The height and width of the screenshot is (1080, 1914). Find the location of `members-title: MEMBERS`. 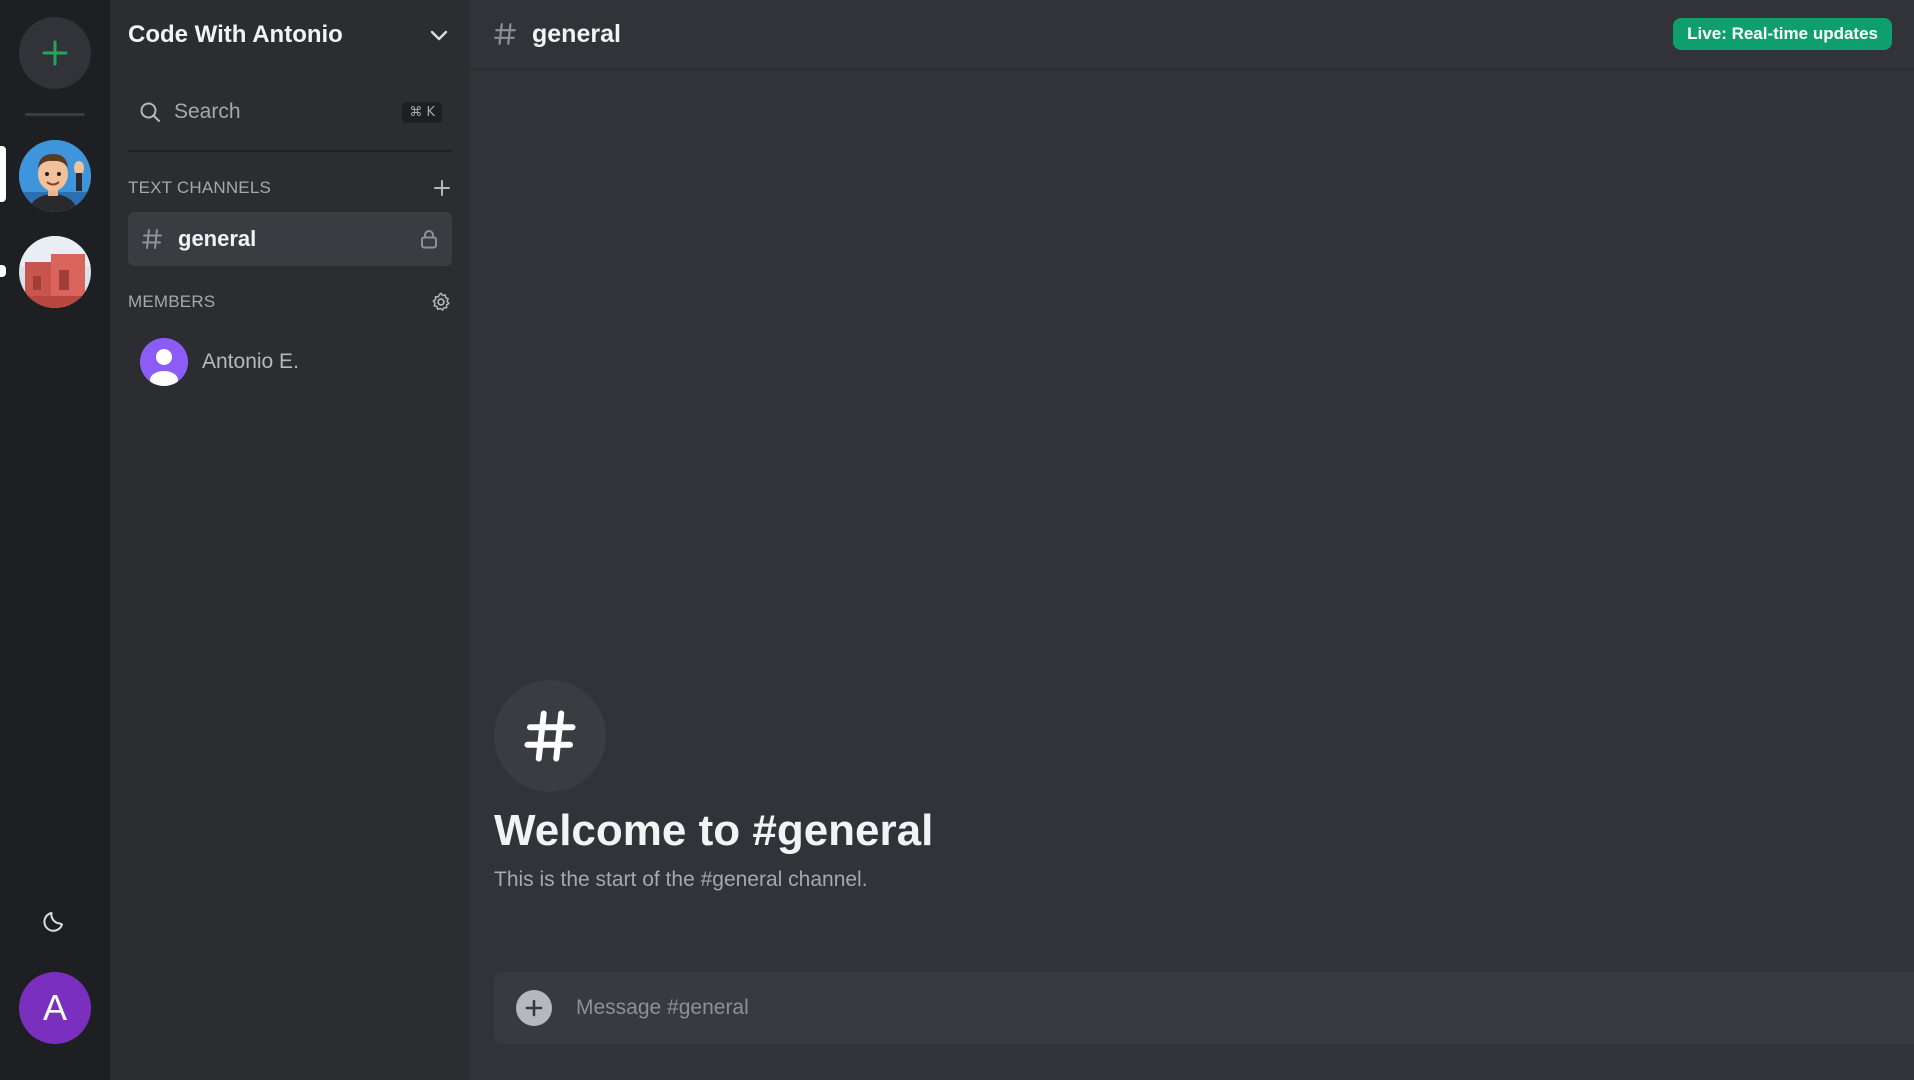

members-title: MEMBERS is located at coordinates (172, 301).